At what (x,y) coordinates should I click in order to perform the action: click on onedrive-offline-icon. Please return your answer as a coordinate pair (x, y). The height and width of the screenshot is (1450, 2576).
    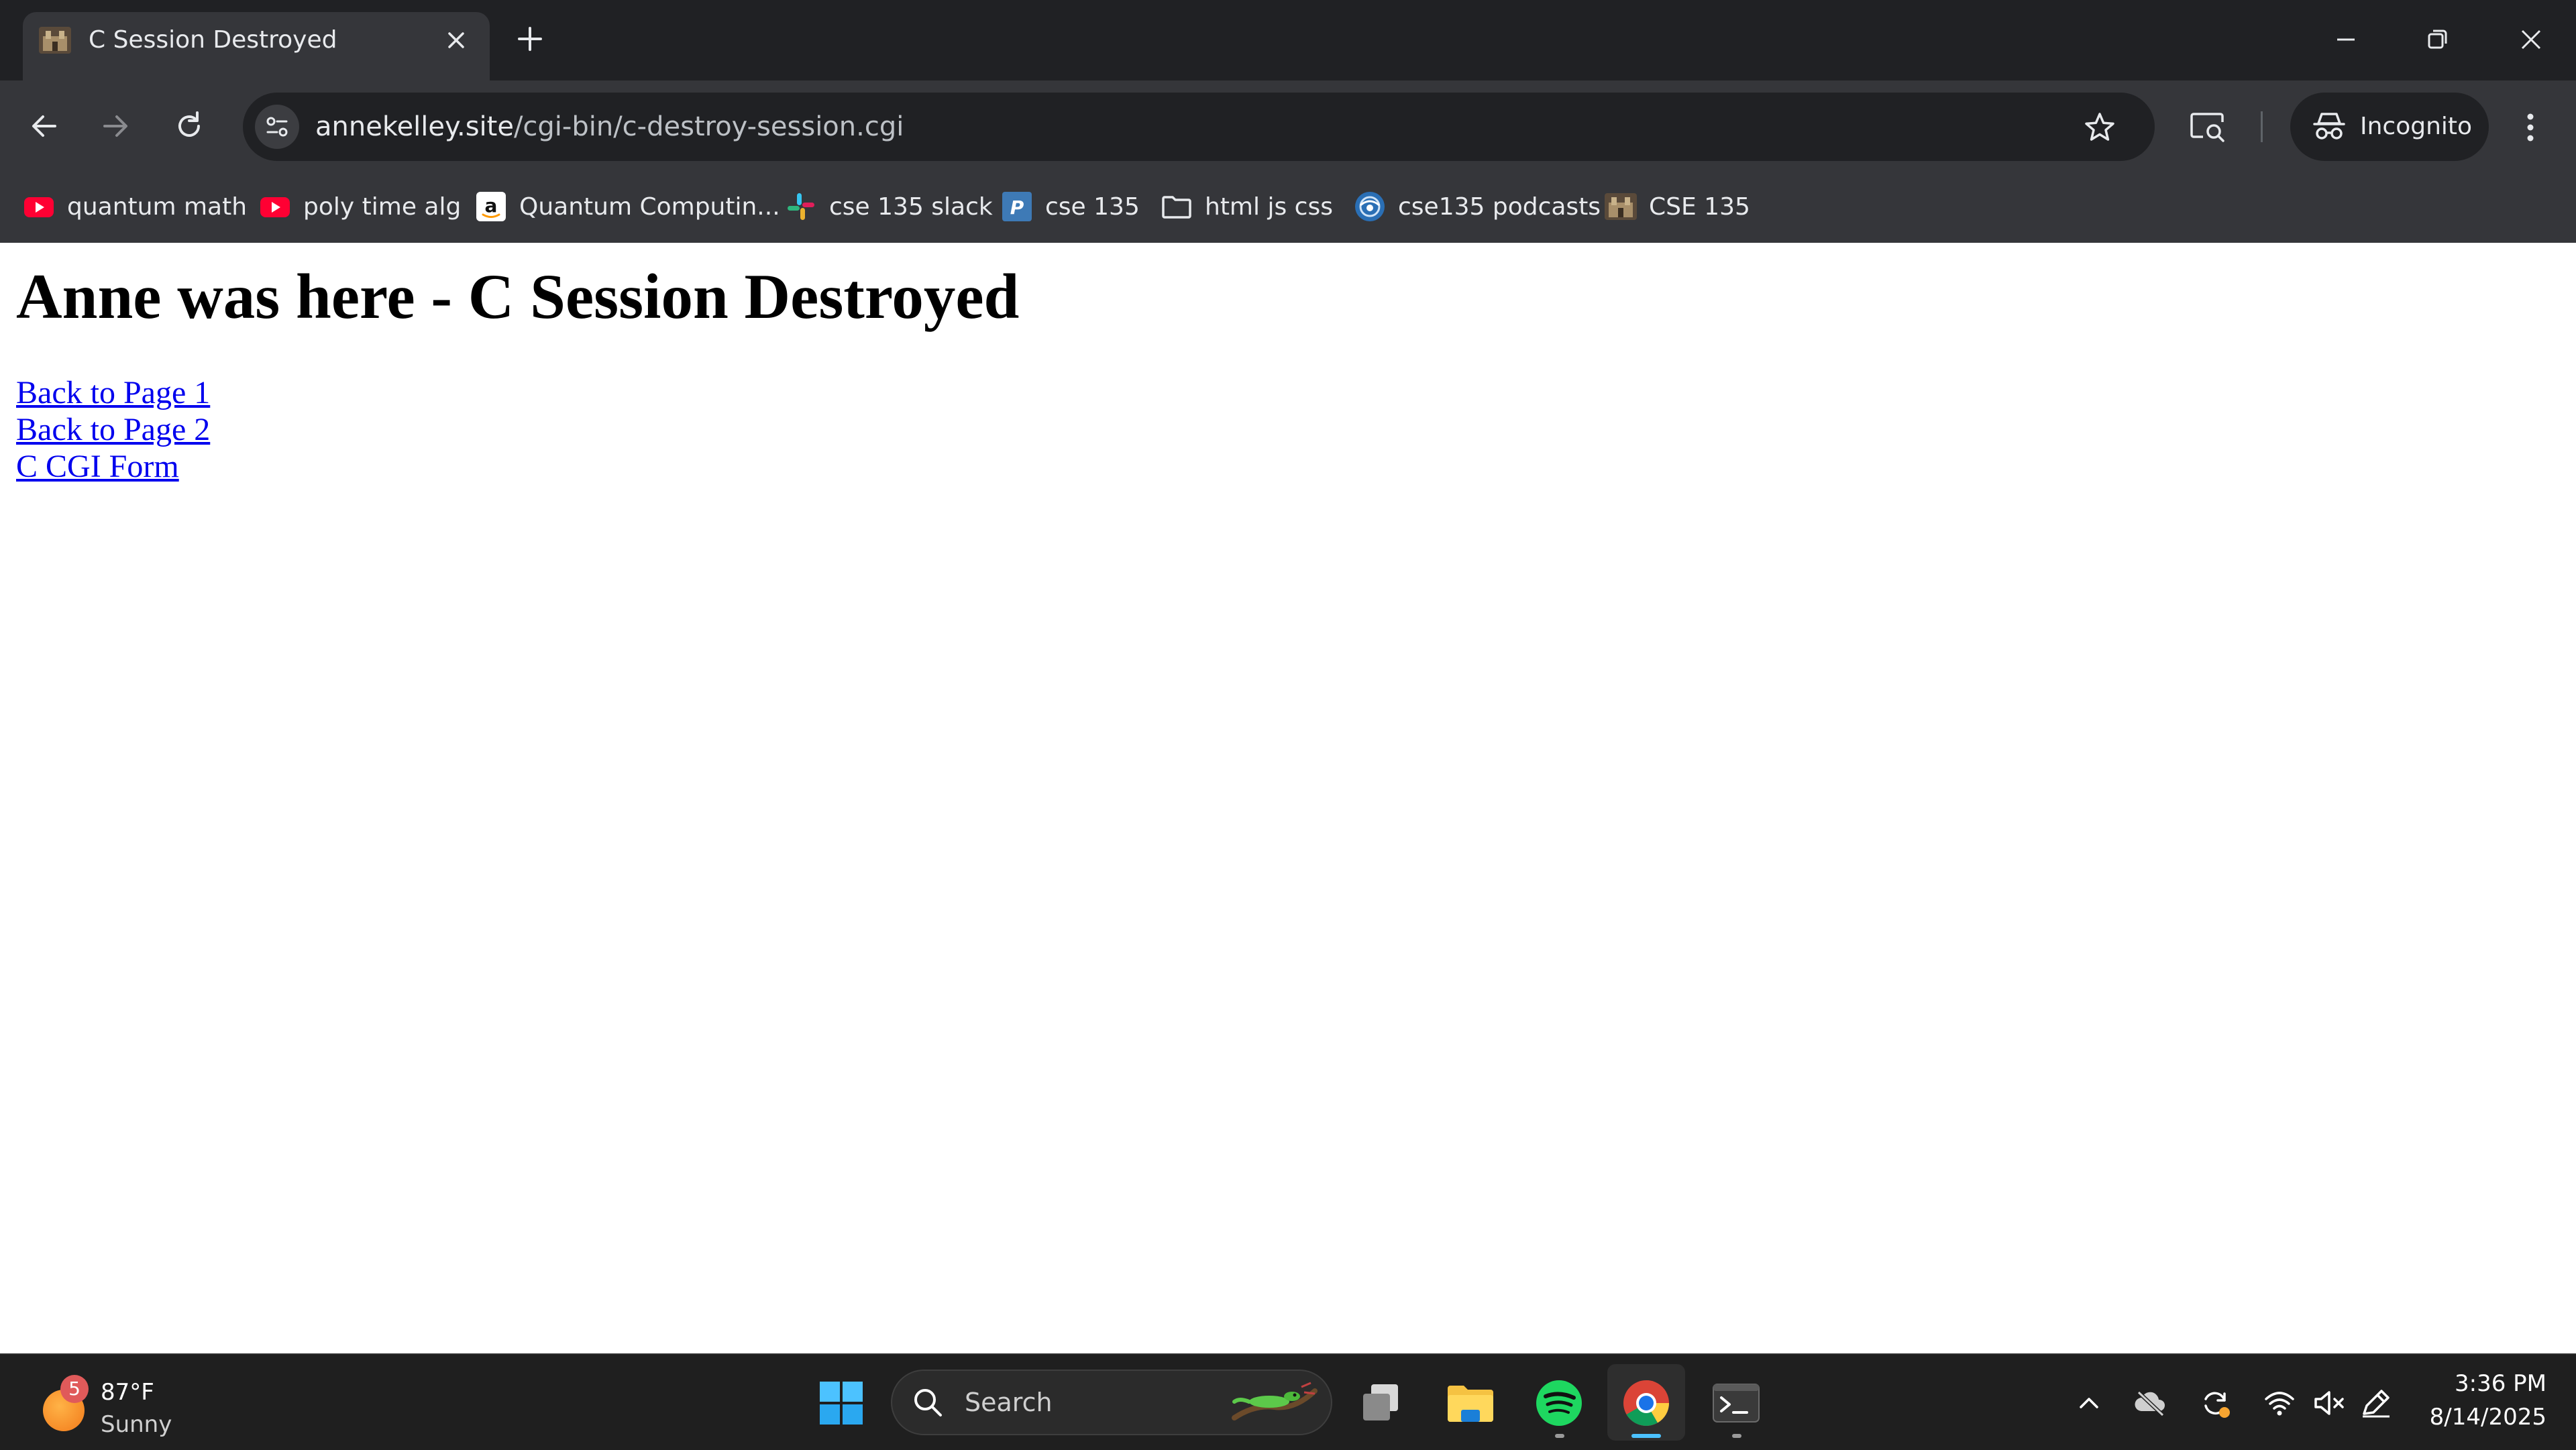
    Looking at the image, I should click on (2150, 1403).